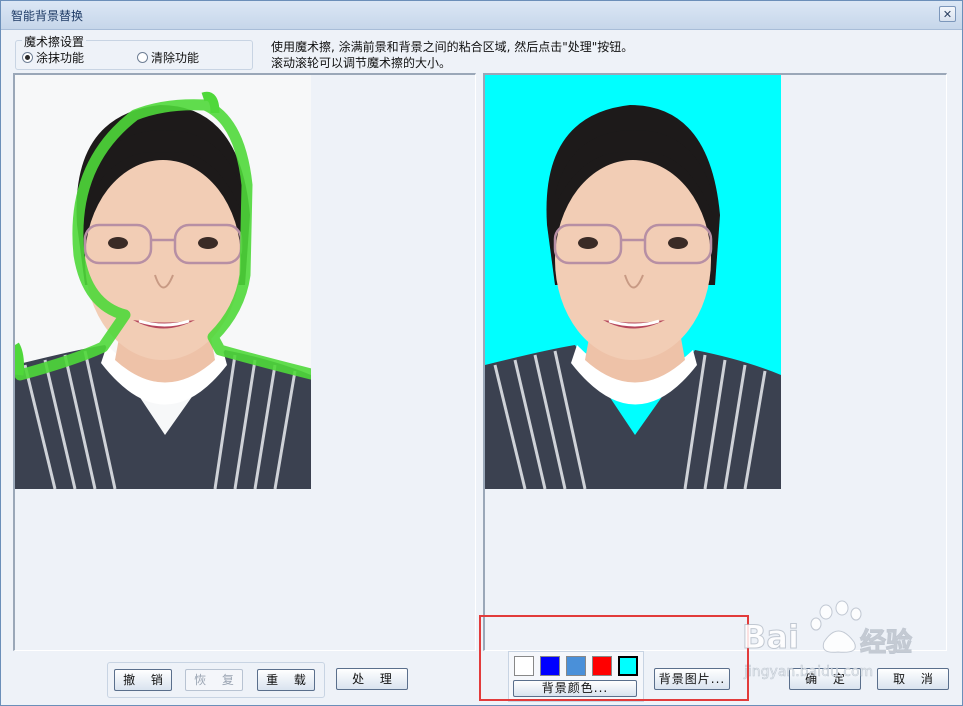  Describe the element at coordinates (286, 680) in the screenshot. I see `reload-button: 重 载` at that location.